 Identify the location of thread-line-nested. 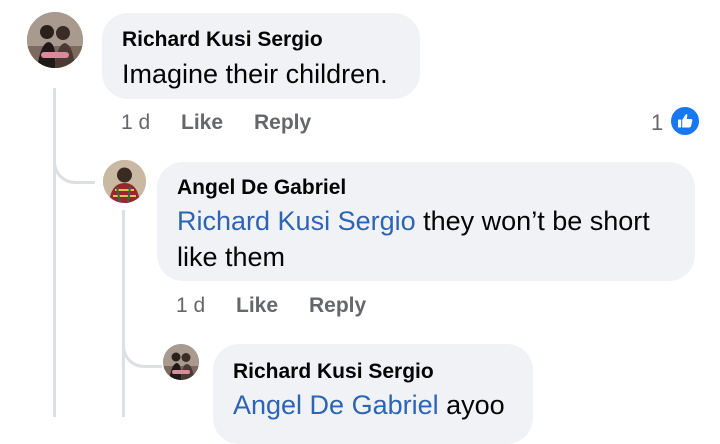
(123, 313).